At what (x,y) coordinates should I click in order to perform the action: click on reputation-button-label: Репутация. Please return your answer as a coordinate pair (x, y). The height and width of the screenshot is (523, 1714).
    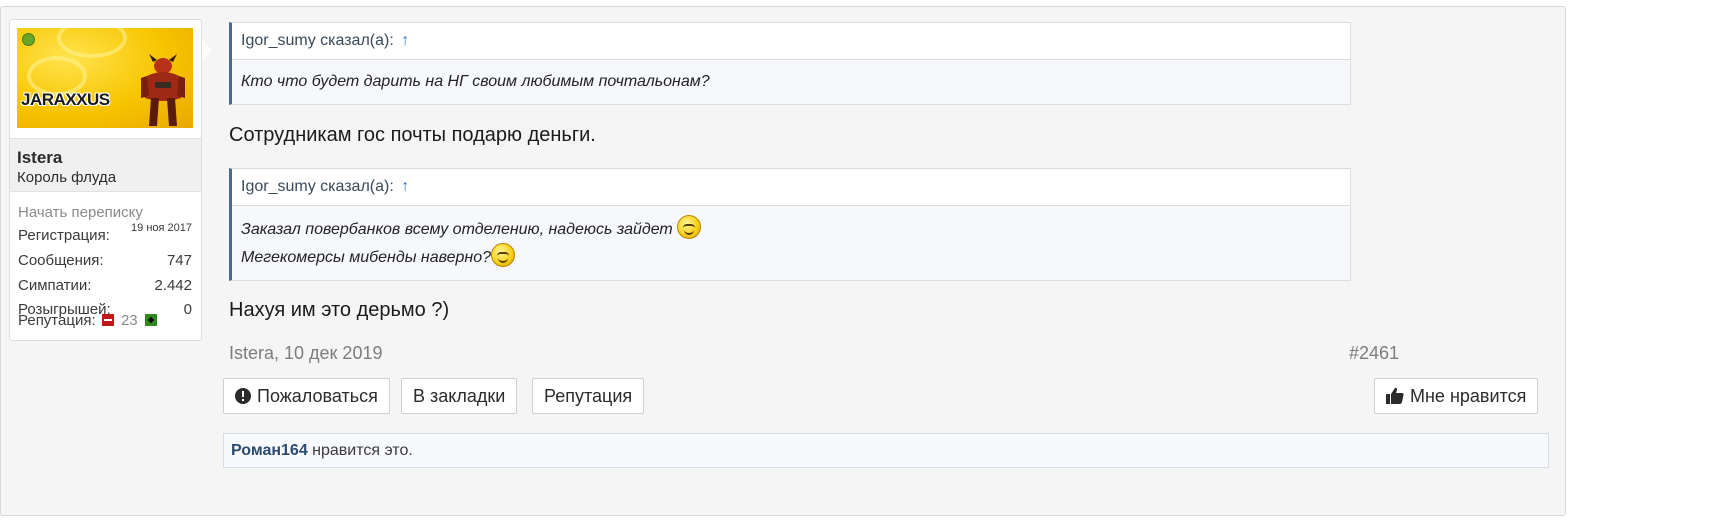
    Looking at the image, I should click on (588, 396).